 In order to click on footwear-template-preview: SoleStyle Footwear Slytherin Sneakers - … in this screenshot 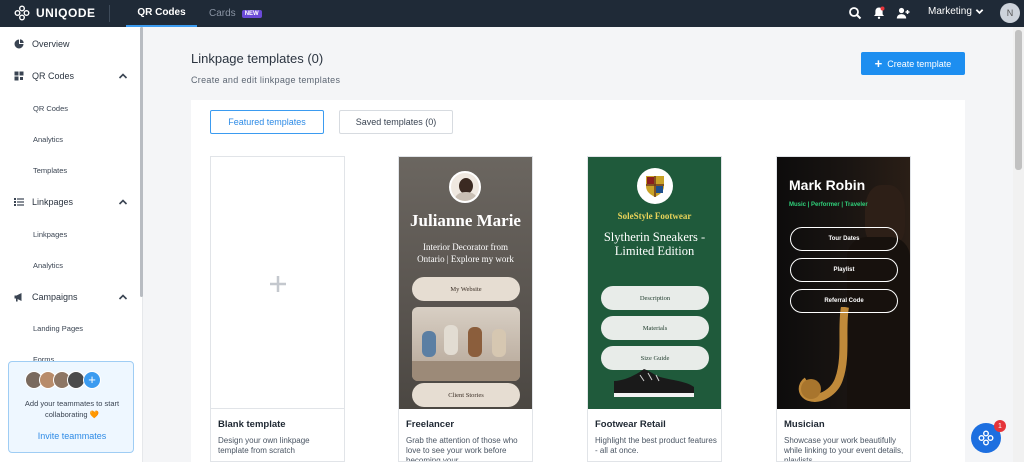, I will do `click(654, 283)`.